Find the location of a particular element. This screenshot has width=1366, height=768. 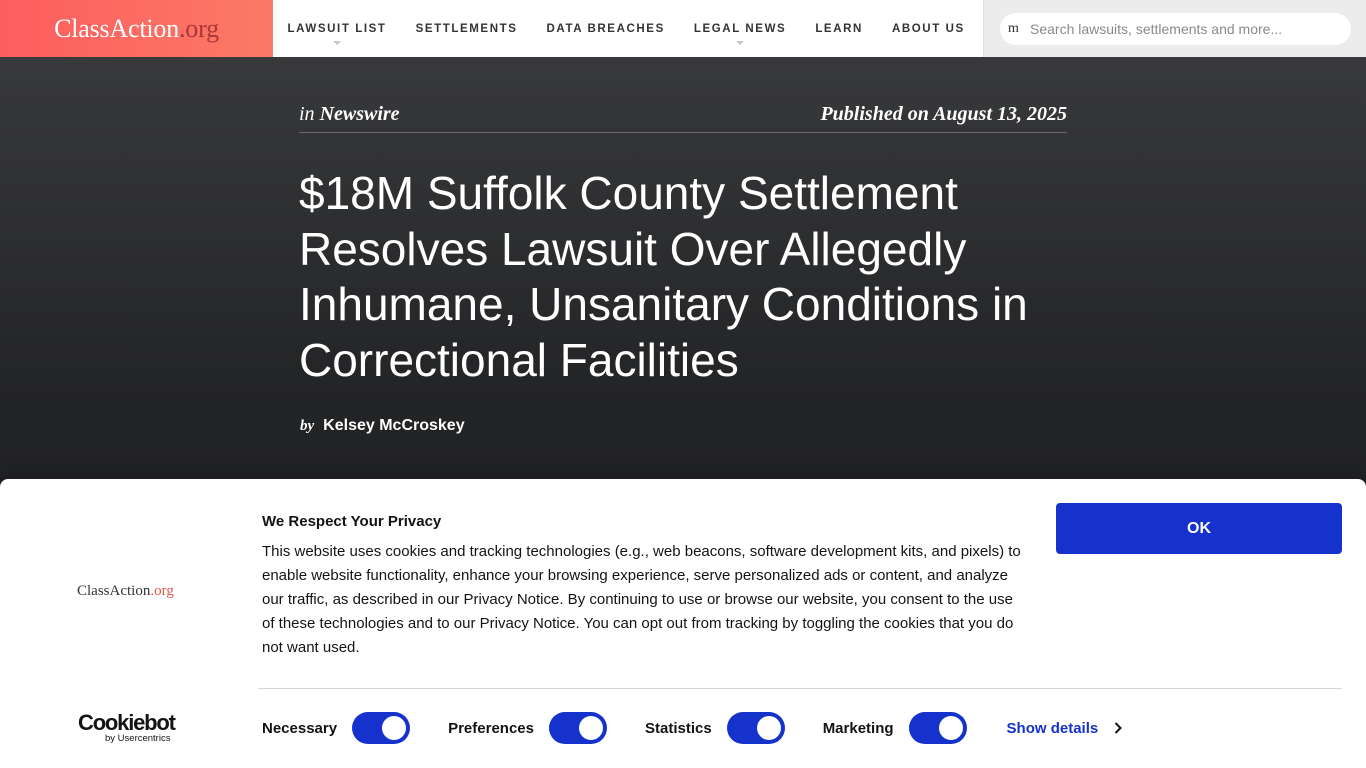

nav-item-label: LEGAL NEWS is located at coordinates (740, 28).